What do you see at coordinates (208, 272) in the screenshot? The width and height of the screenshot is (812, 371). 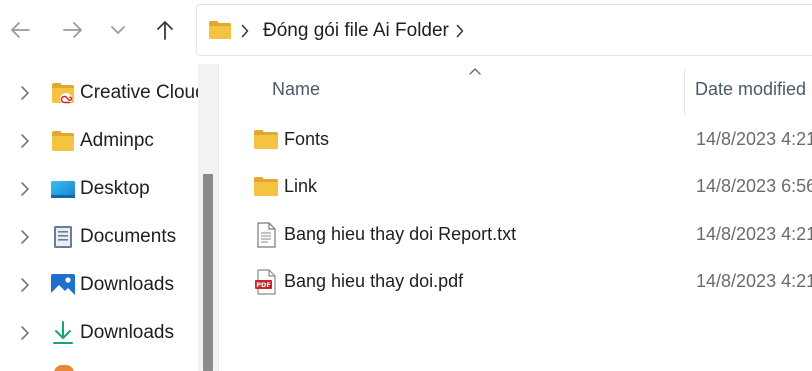 I see `sidebar-scrollbar-thumb` at bounding box center [208, 272].